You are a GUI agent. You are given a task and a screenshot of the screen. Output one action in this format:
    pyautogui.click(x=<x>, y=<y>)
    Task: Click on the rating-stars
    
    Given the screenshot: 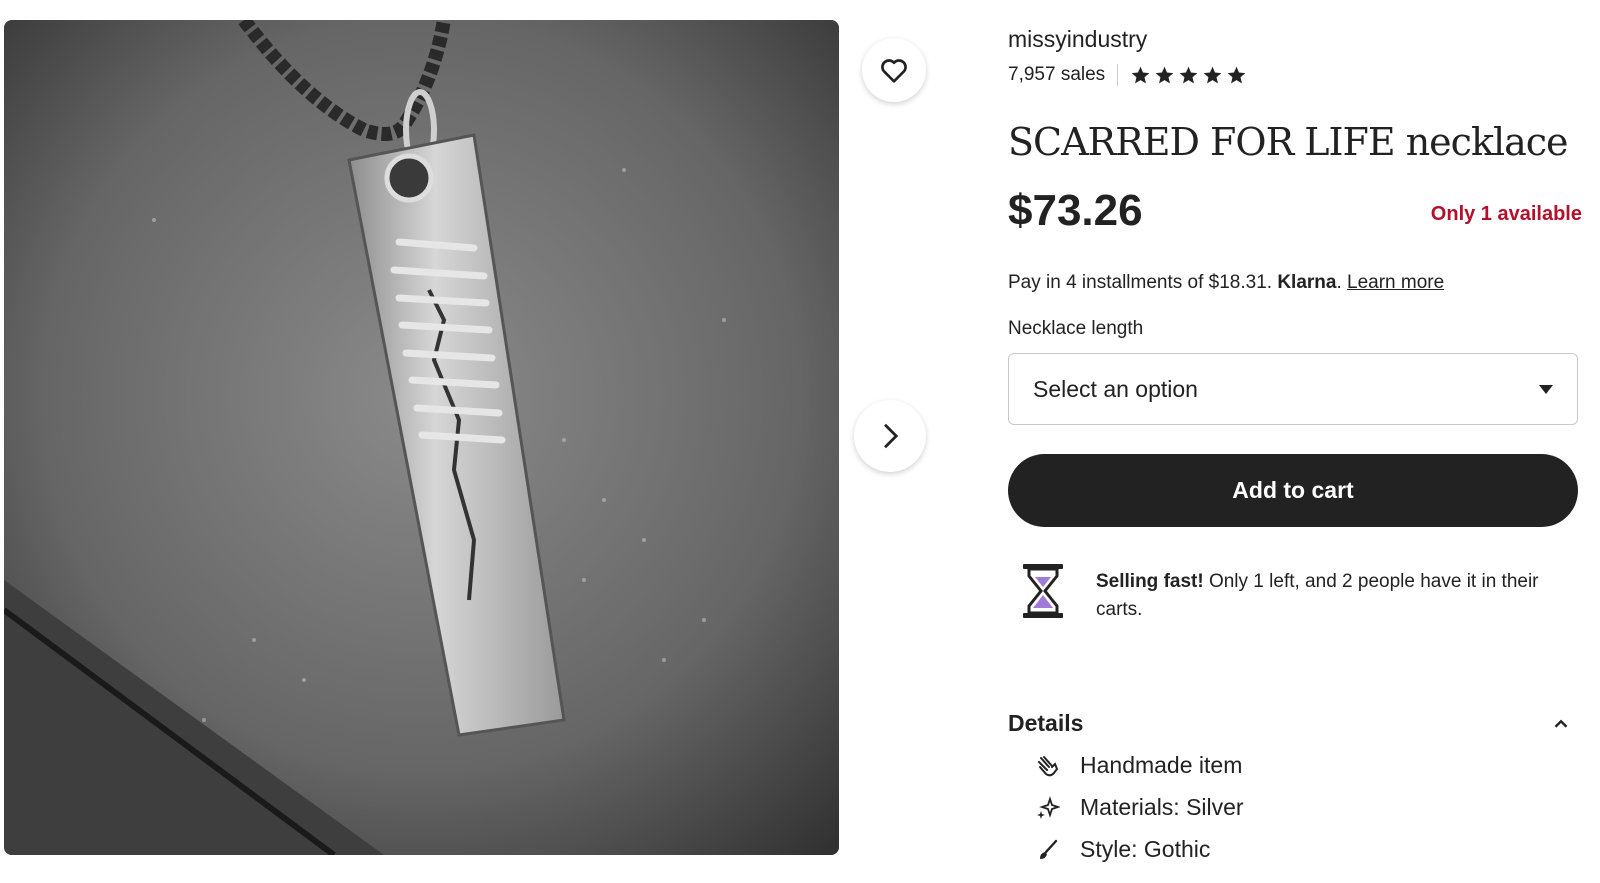 What is the action you would take?
    pyautogui.click(x=1188, y=75)
    